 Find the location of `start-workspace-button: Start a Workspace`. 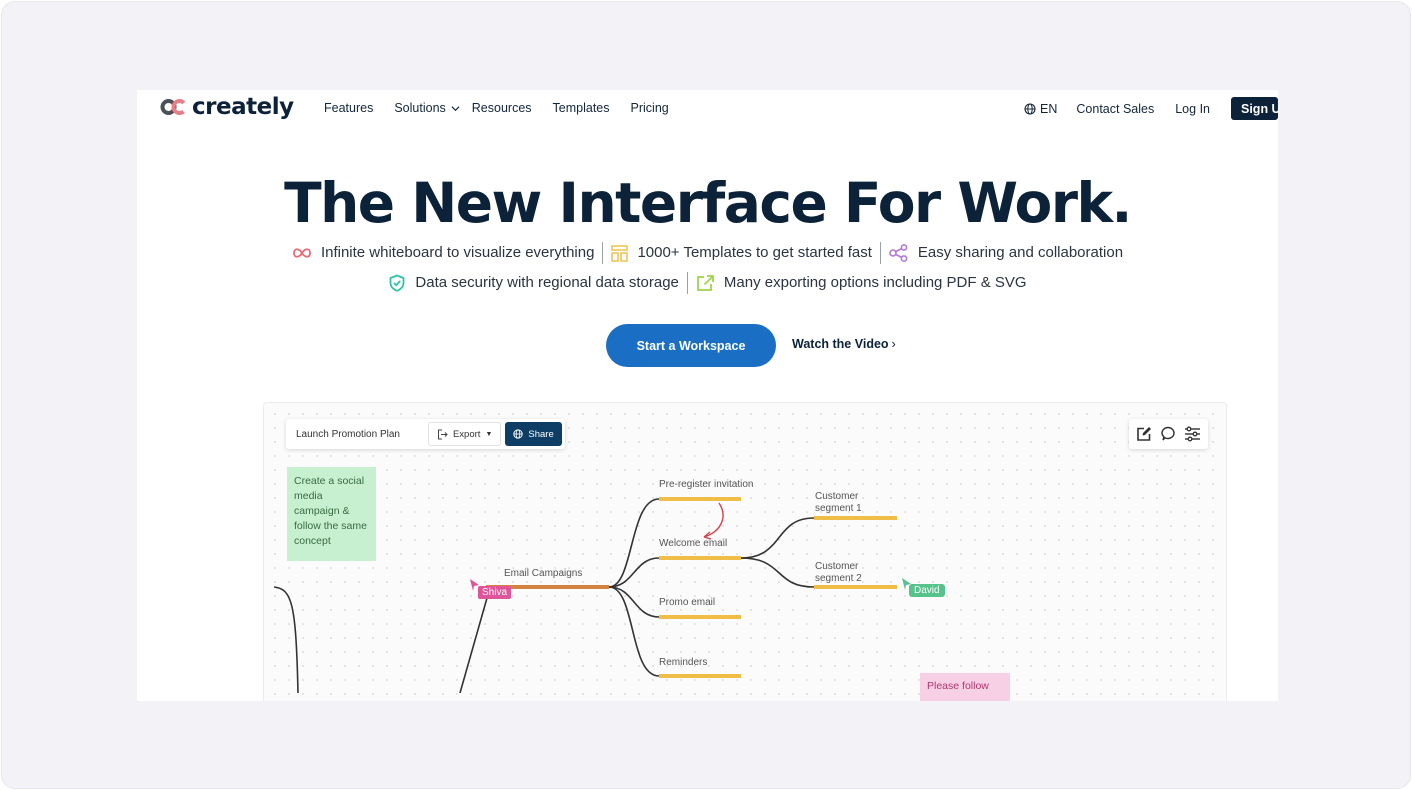

start-workspace-button: Start a Workspace is located at coordinates (691, 345).